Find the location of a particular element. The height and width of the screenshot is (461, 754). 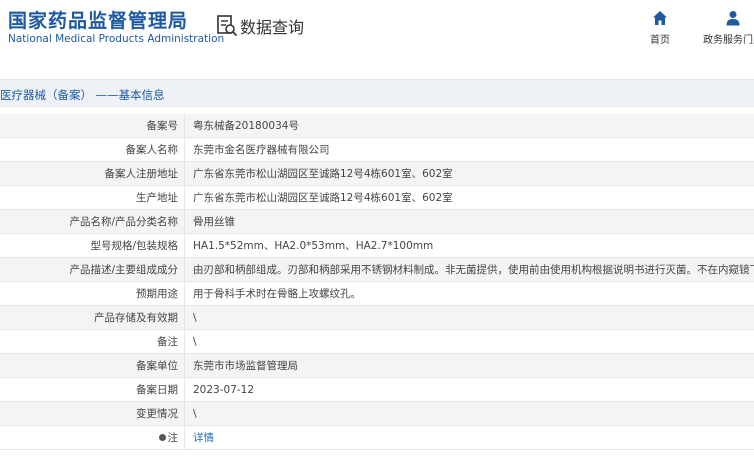

nav-service-label: 政务服务门户 is located at coordinates (728, 40).